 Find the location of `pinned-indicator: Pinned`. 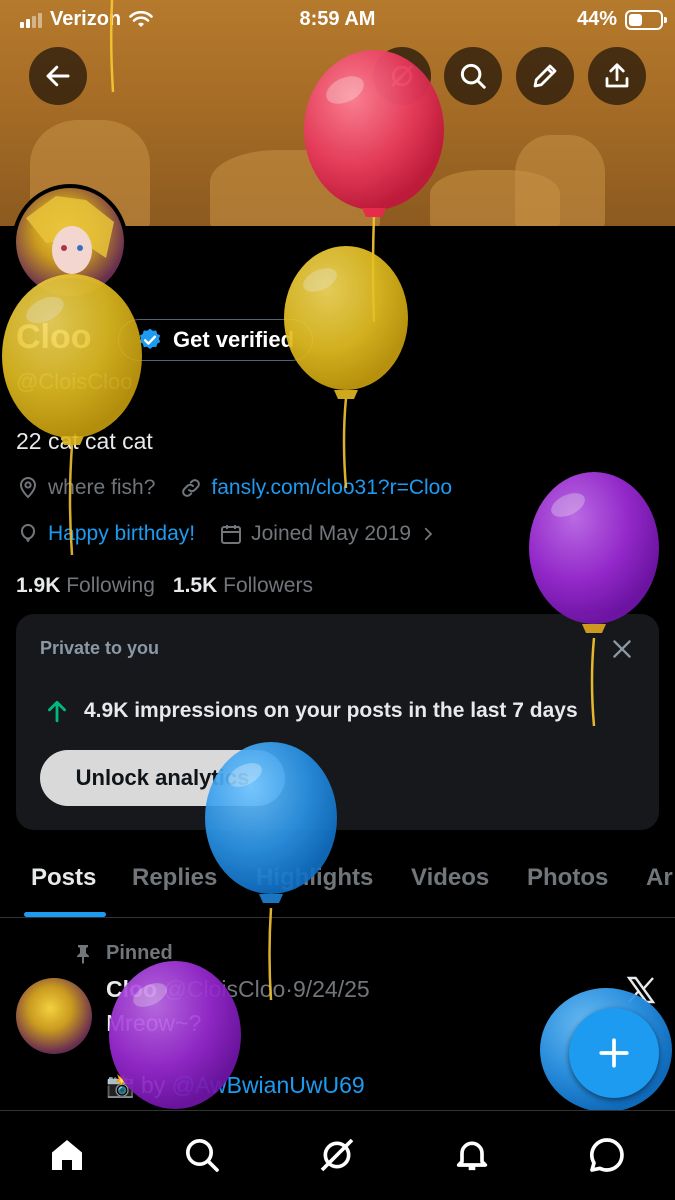

pinned-indicator: Pinned is located at coordinates (123, 953).